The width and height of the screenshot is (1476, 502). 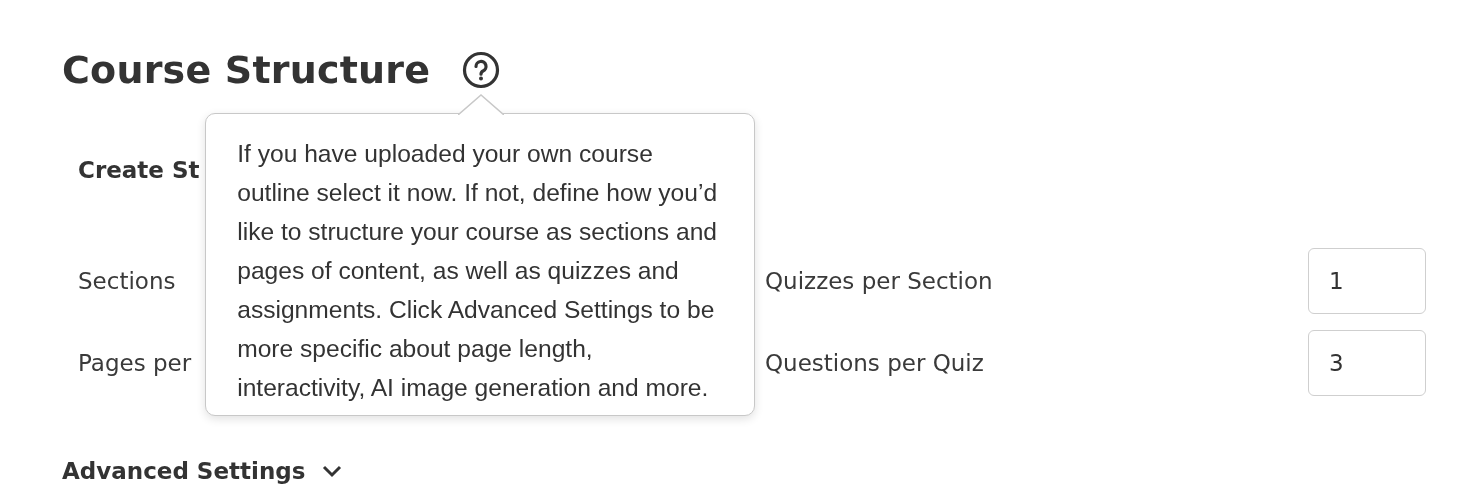 I want to click on section-heading: Create St, so click(x=139, y=170).